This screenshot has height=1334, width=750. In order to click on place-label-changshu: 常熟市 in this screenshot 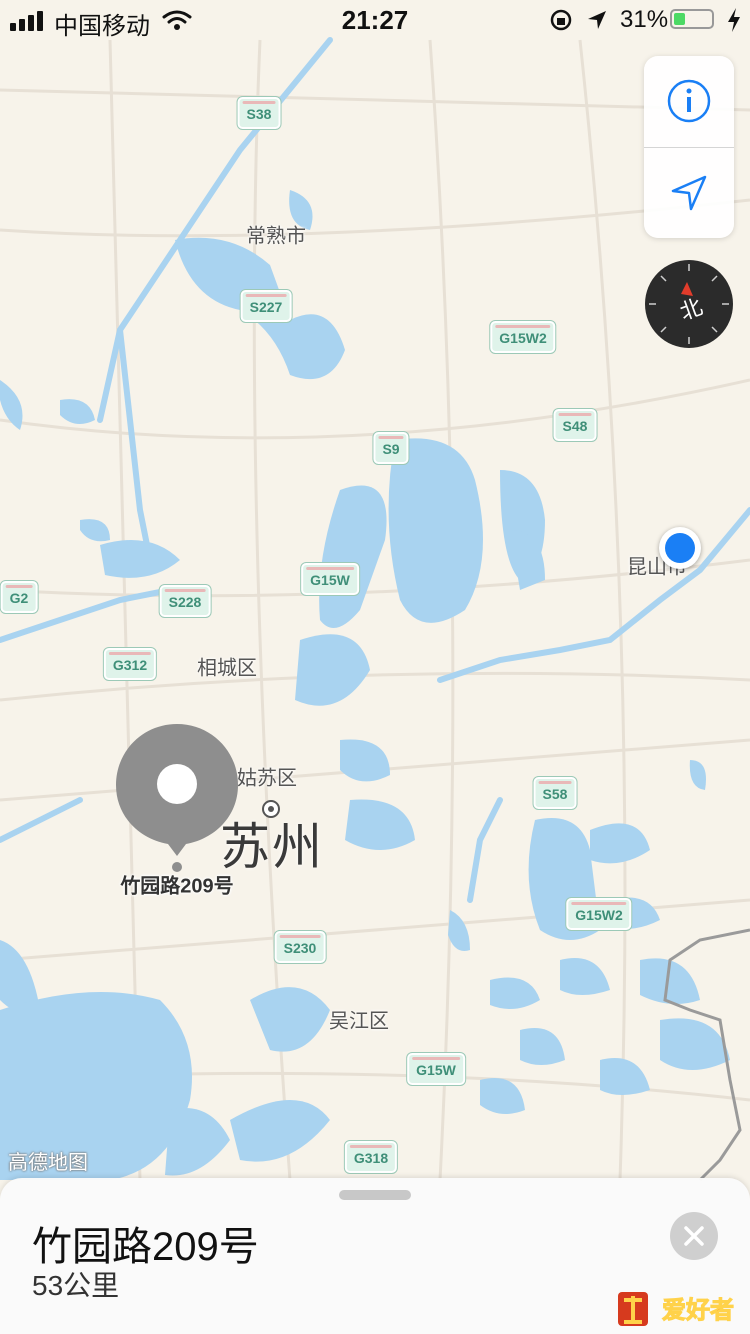, I will do `click(276, 234)`.